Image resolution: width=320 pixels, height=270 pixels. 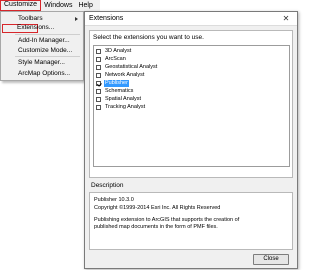 What do you see at coordinates (85, 5) in the screenshot?
I see `menu-help: Help` at bounding box center [85, 5].